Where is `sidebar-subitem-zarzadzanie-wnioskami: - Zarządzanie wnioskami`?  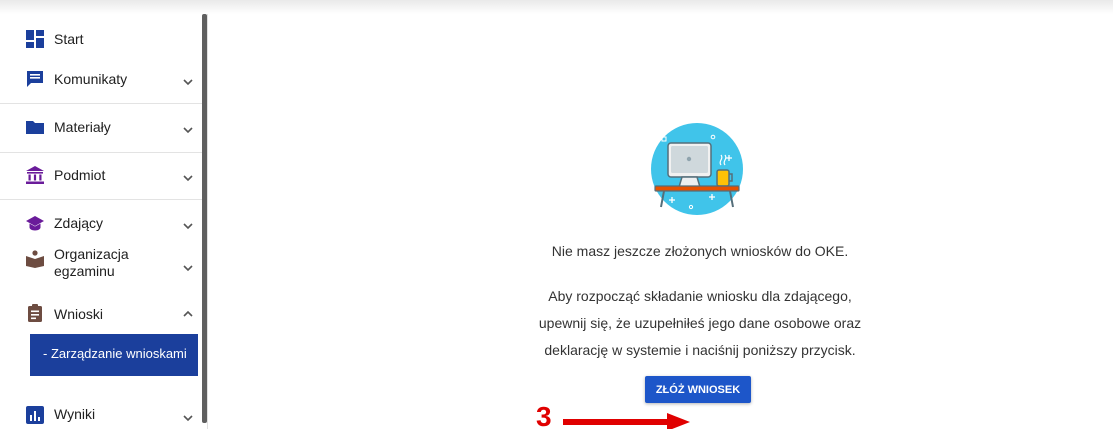
sidebar-subitem-zarzadzanie-wnioskami: - Zarządzanie wnioskami is located at coordinates (114, 355).